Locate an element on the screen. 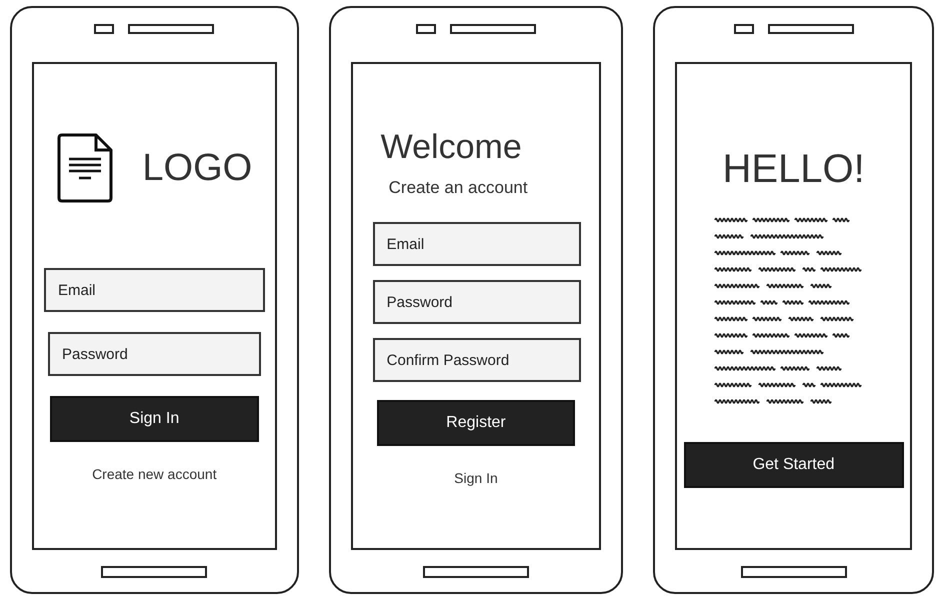 Image resolution: width=944 pixels, height=599 pixels. input-field: Confirm Password is located at coordinates (477, 360).